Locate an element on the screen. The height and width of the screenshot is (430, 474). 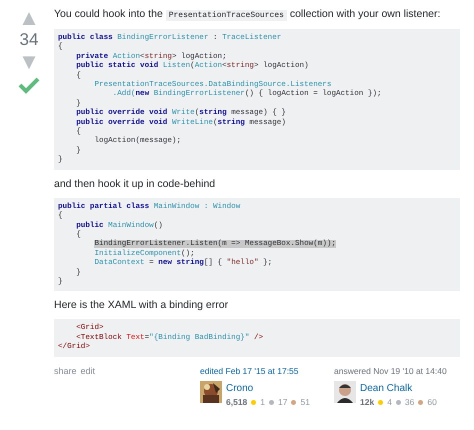
user-name: Dean Chalk is located at coordinates (398, 388).